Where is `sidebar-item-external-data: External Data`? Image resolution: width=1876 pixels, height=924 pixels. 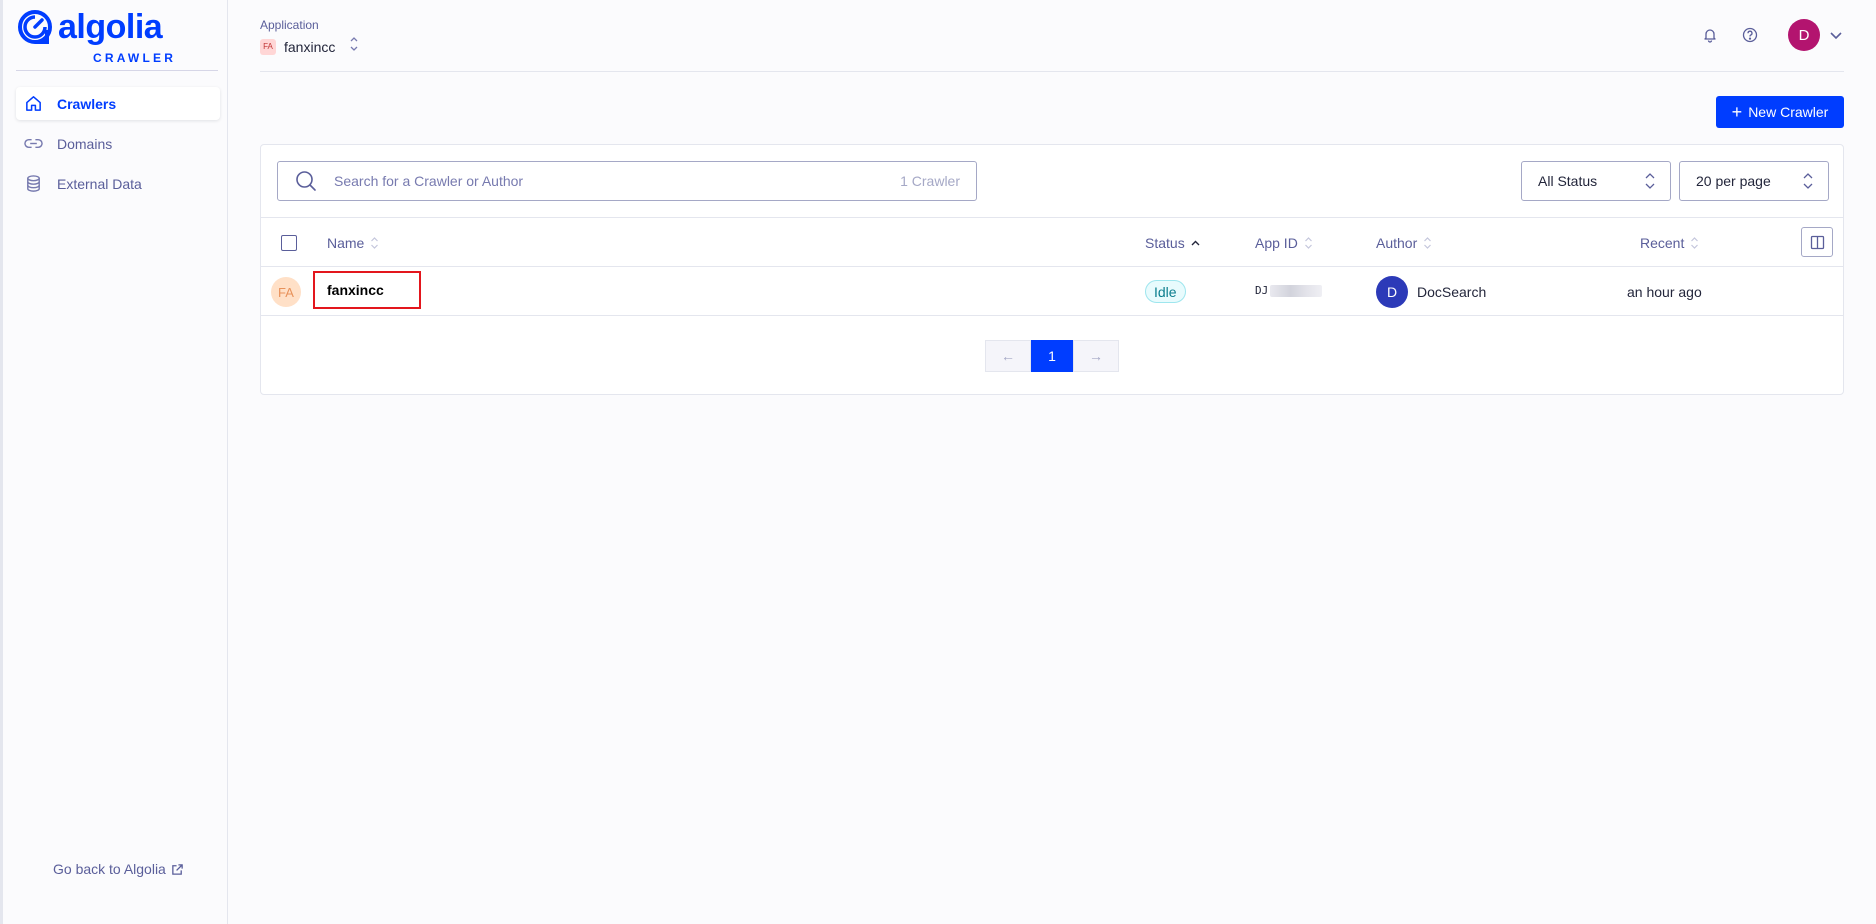
sidebar-item-external-data: External Data is located at coordinates (118, 183).